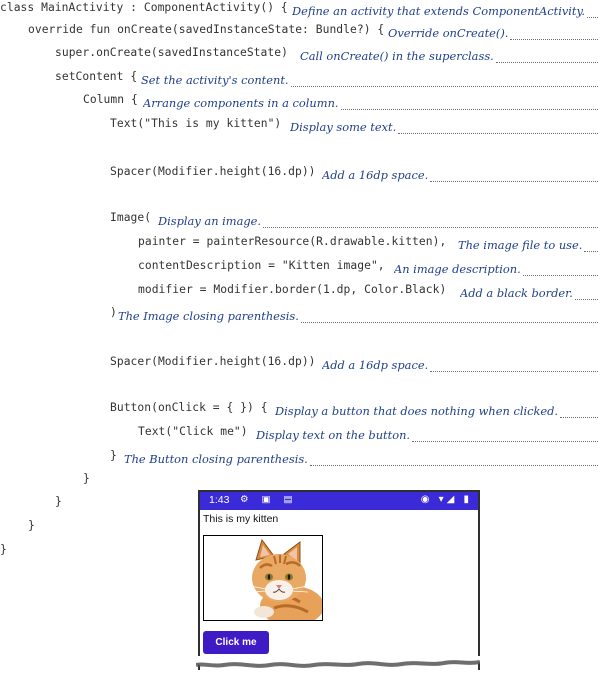 The height and width of the screenshot is (688, 600). What do you see at coordinates (171, 52) in the screenshot?
I see `code-text: super.onCreate(savedInstanceState)` at bounding box center [171, 52].